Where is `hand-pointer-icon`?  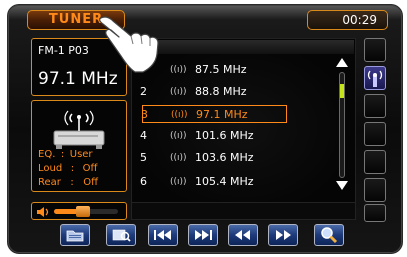 hand-pointer-icon is located at coordinates (129, 44).